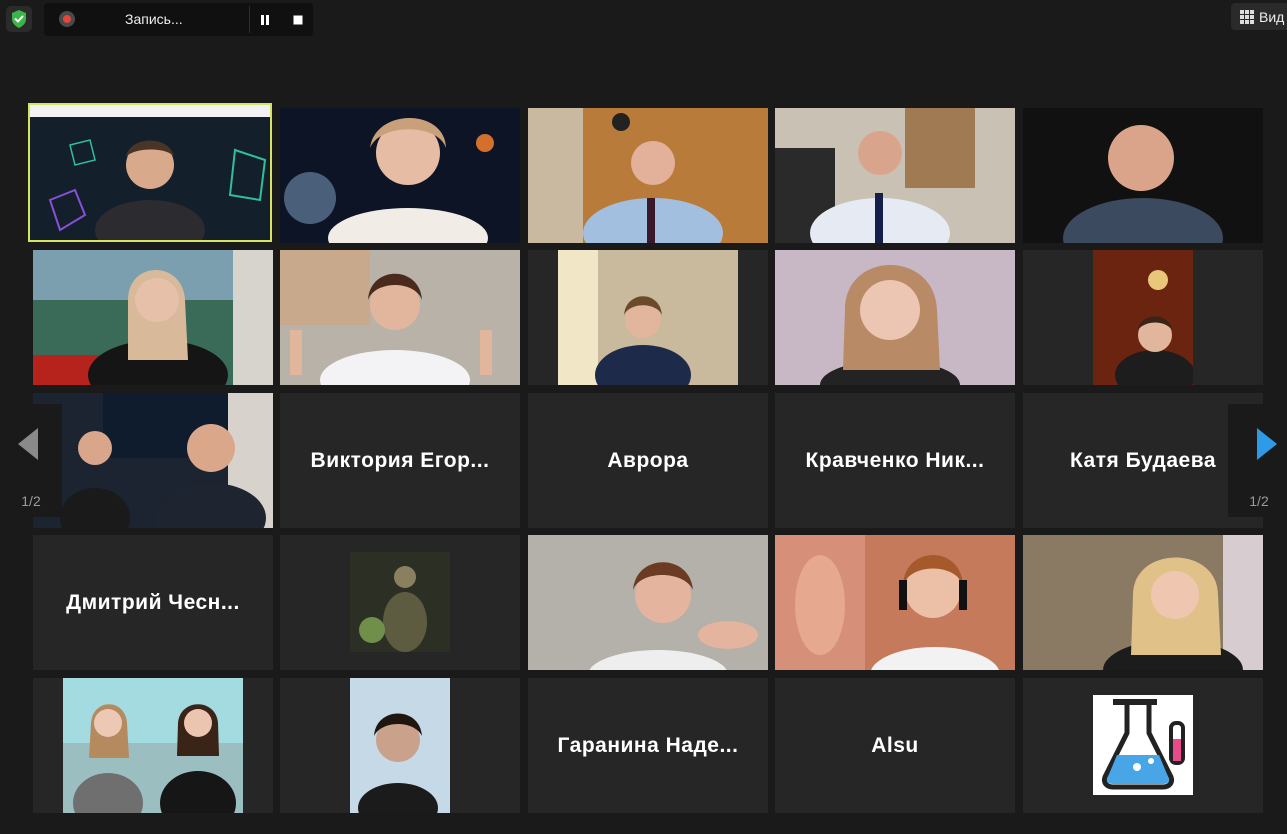 This screenshot has height=834, width=1287. I want to click on next-page-button: 1/2, so click(1257, 460).